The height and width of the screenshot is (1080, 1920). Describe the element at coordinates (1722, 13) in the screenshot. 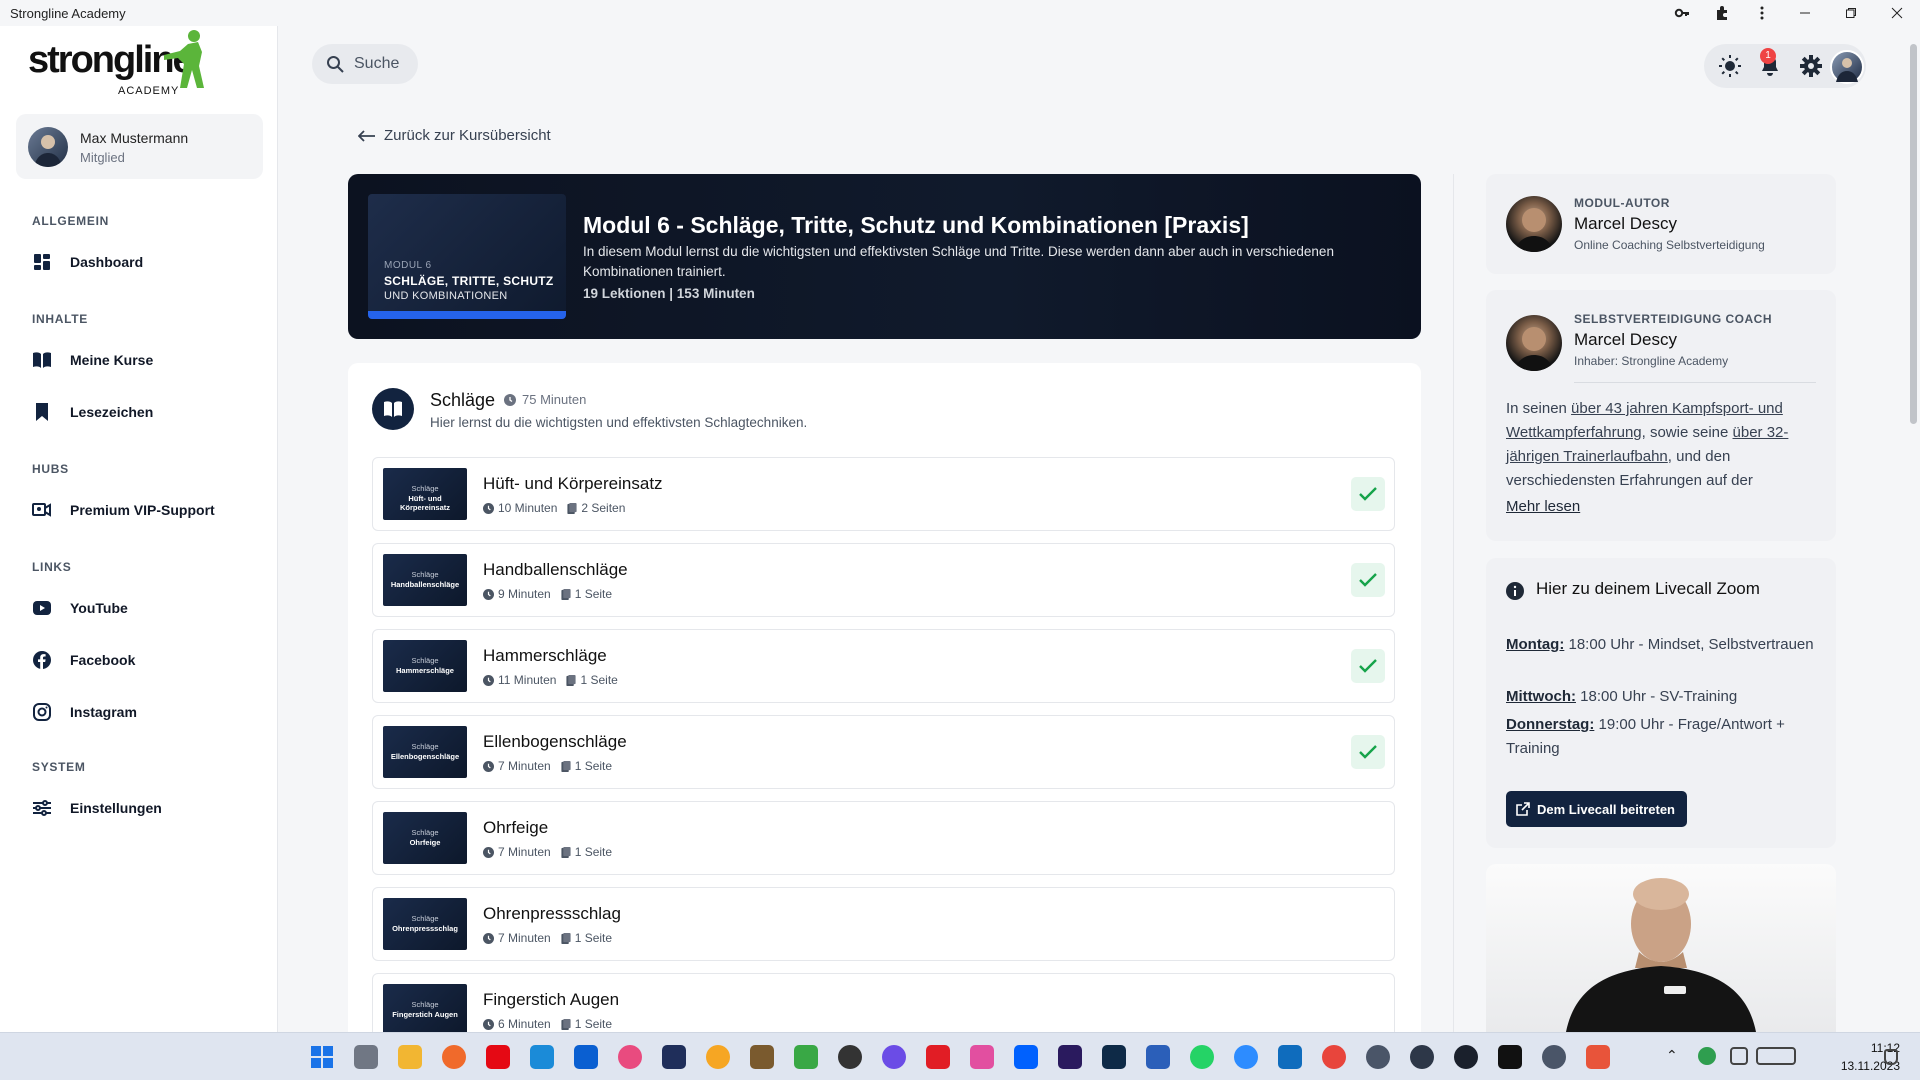

I see `extensions-icon` at that location.